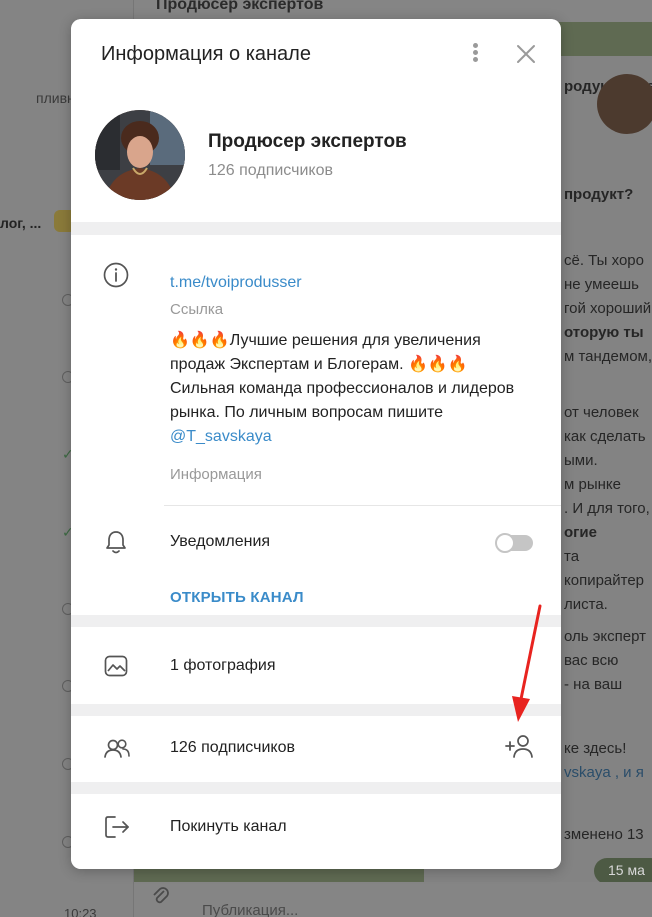 This screenshot has height=917, width=652. I want to click on open-channel-button: ОТКРЫТЬ КАНАЛ, so click(237, 597).